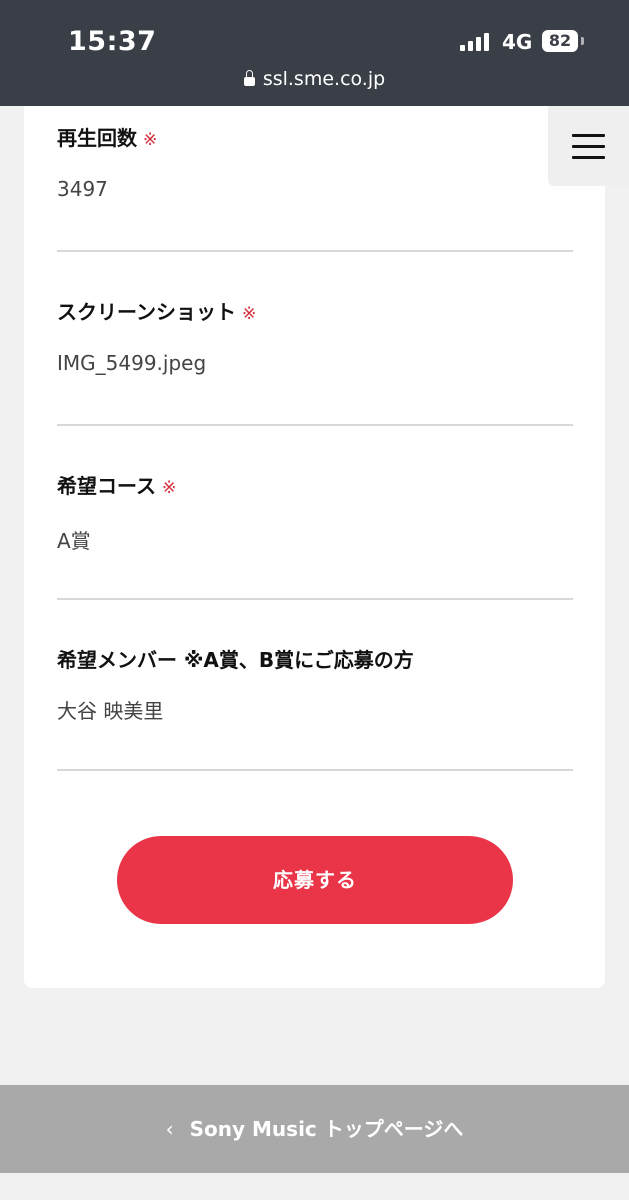 This screenshot has width=629, height=1200. Describe the element at coordinates (235, 660) in the screenshot. I see `field-label: 希望メンバー ※A賞、B賞にご応募の方` at that location.